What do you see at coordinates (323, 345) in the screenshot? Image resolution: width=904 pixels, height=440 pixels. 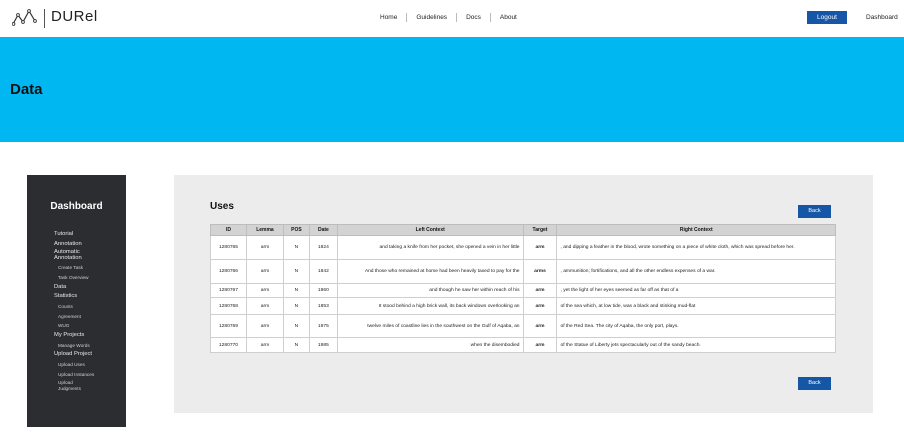 I see `cell-date: 1985` at bounding box center [323, 345].